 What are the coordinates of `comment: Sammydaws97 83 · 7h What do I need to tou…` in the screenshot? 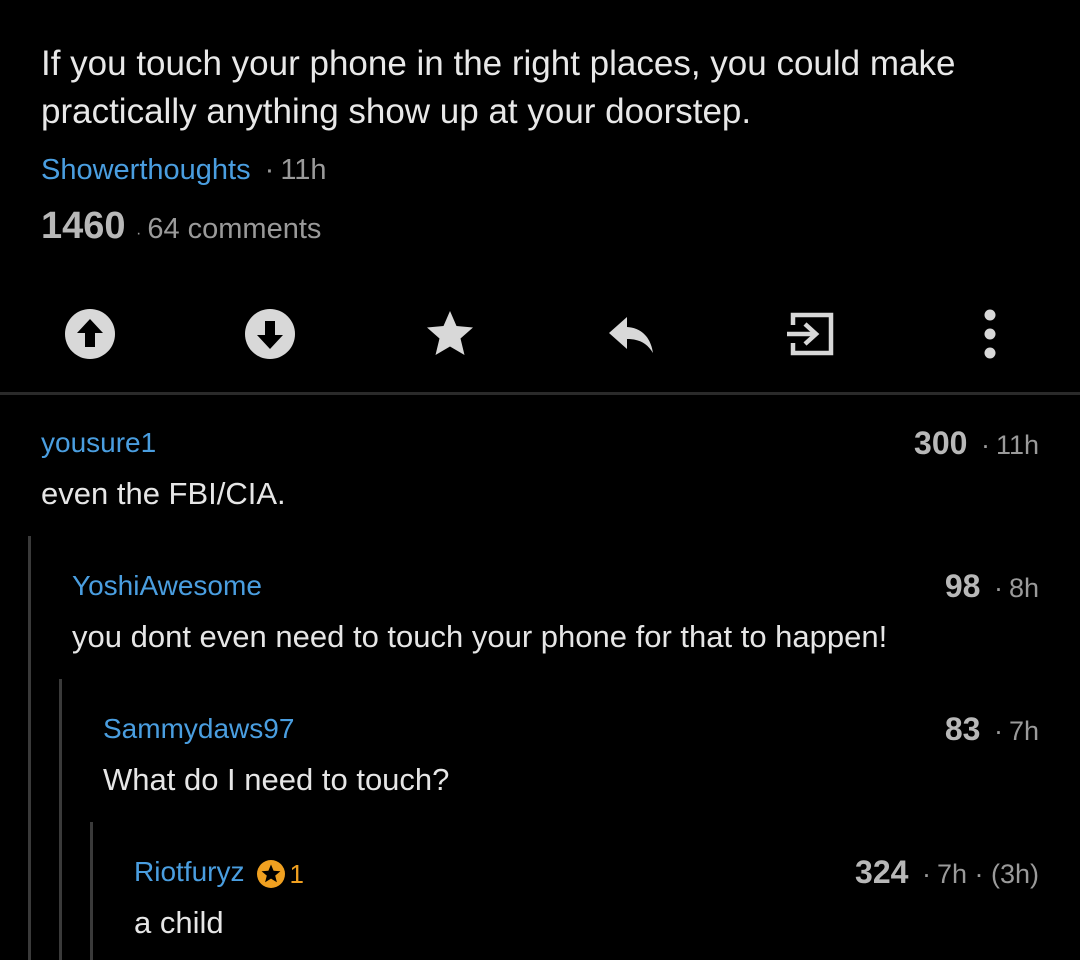 It's located at (571, 762).